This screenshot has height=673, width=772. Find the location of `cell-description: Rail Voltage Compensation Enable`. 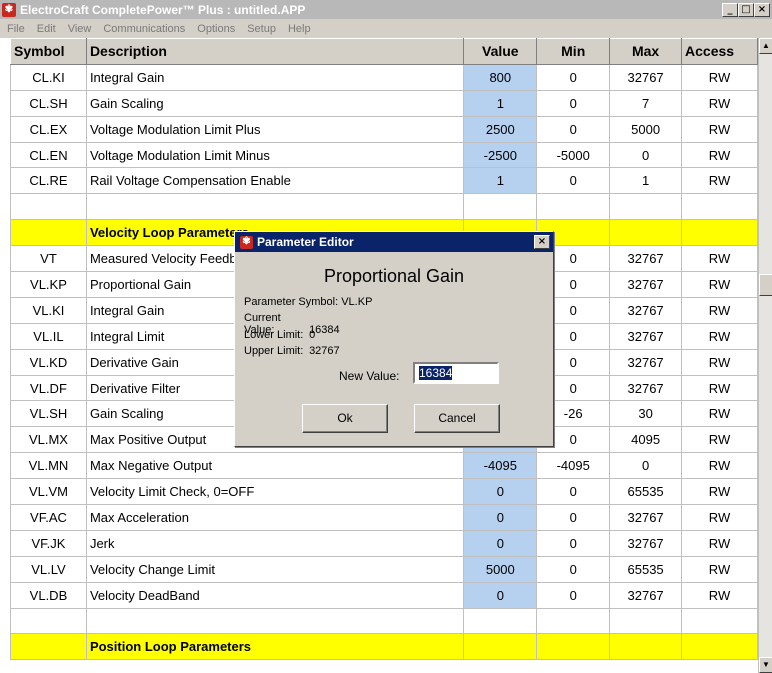

cell-description: Rail Voltage Compensation Enable is located at coordinates (275, 181).